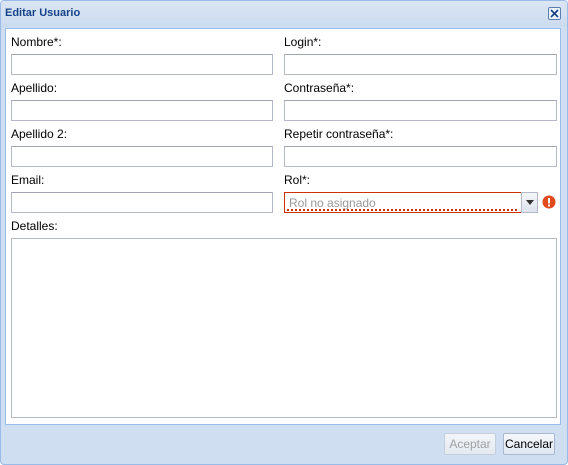  What do you see at coordinates (142, 156) in the screenshot?
I see `apellido2-input` at bounding box center [142, 156].